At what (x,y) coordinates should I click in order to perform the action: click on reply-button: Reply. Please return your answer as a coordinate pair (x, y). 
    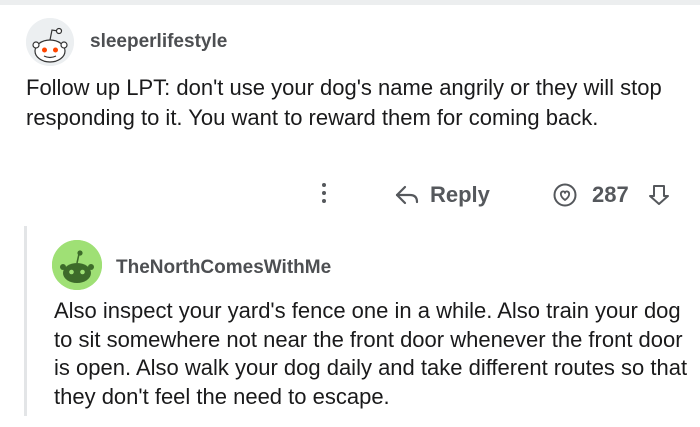
    Looking at the image, I should click on (442, 195).